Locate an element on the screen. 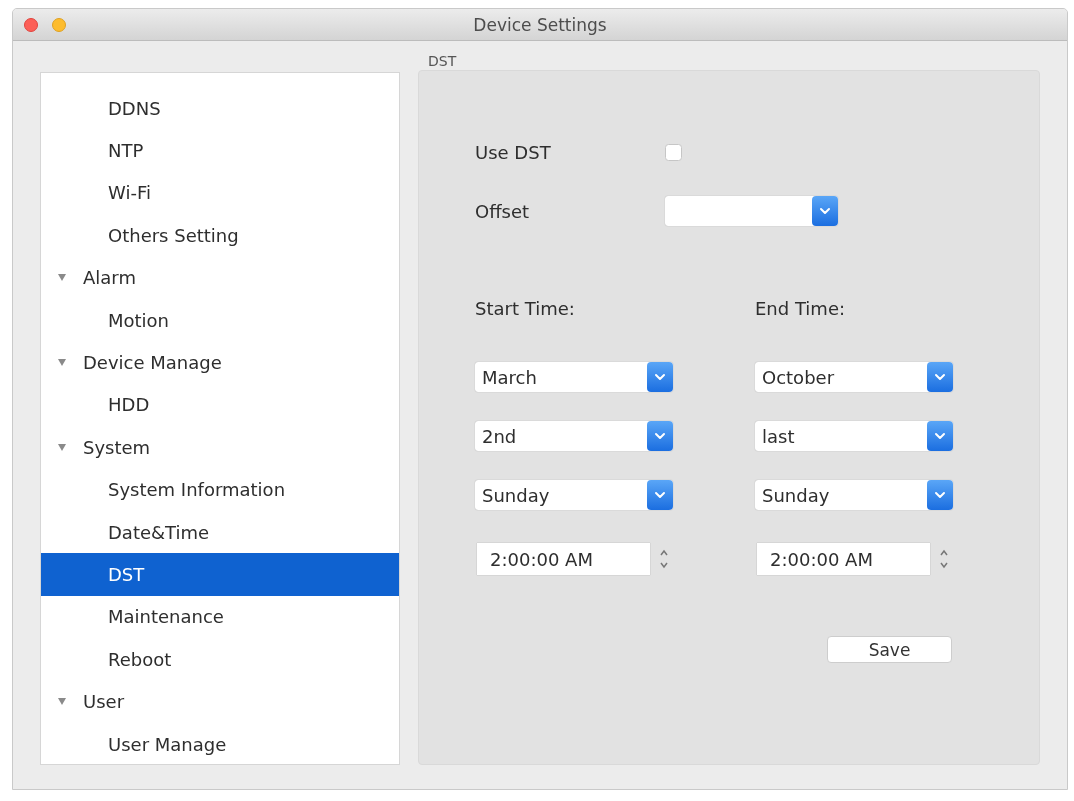 The width and height of the screenshot is (1074, 801). close-icon is located at coordinates (31, 24).